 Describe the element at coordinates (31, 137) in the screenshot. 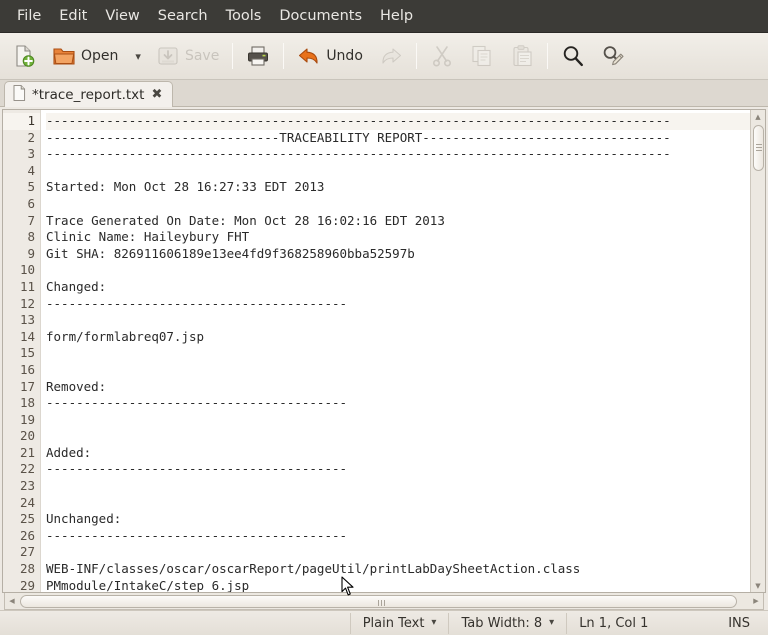

I see `line-number: 2` at that location.